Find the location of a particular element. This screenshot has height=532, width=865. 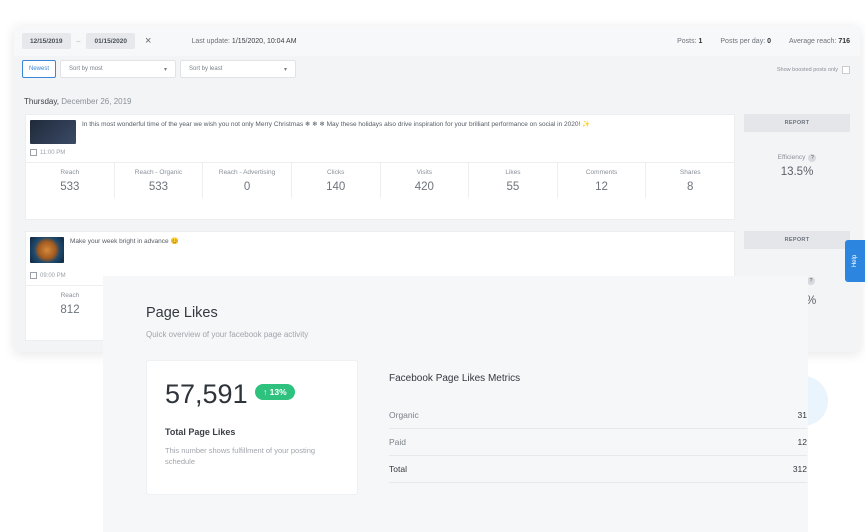

metric-comments: Comments 12 is located at coordinates (602, 180).